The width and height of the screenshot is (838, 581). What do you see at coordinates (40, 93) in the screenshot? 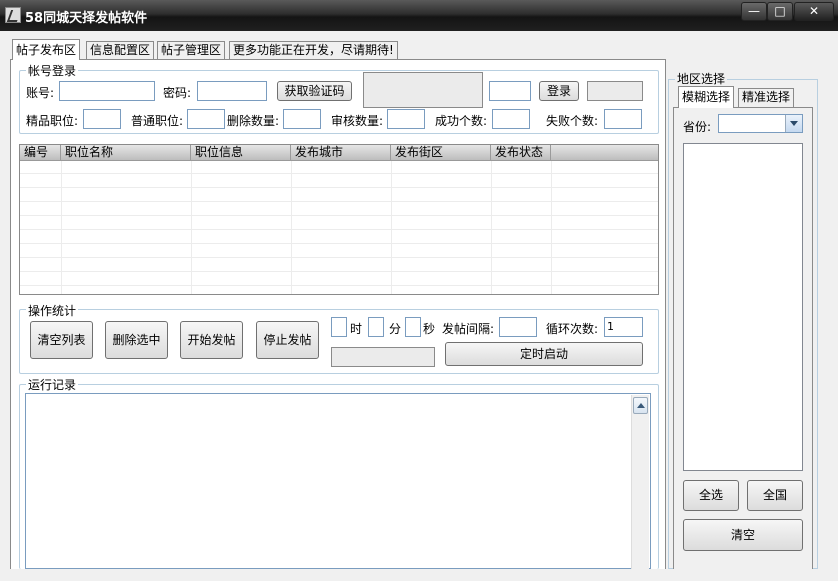
I see `account-label: 账号:` at bounding box center [40, 93].